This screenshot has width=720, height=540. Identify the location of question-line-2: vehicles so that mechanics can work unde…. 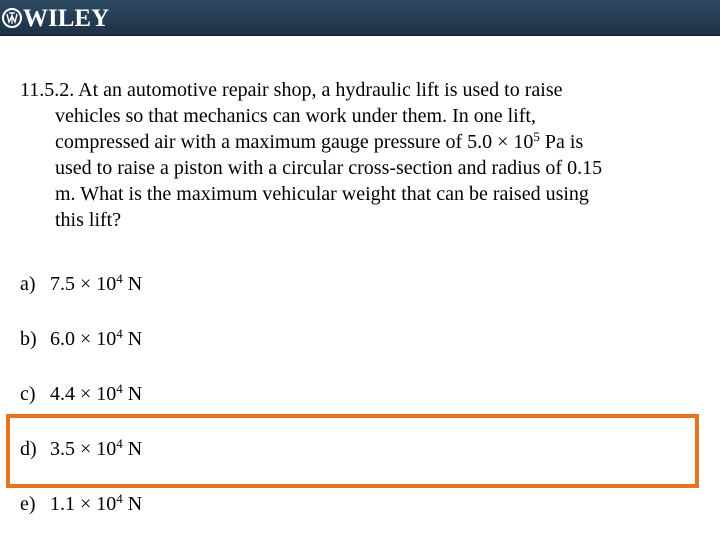
(295, 116).